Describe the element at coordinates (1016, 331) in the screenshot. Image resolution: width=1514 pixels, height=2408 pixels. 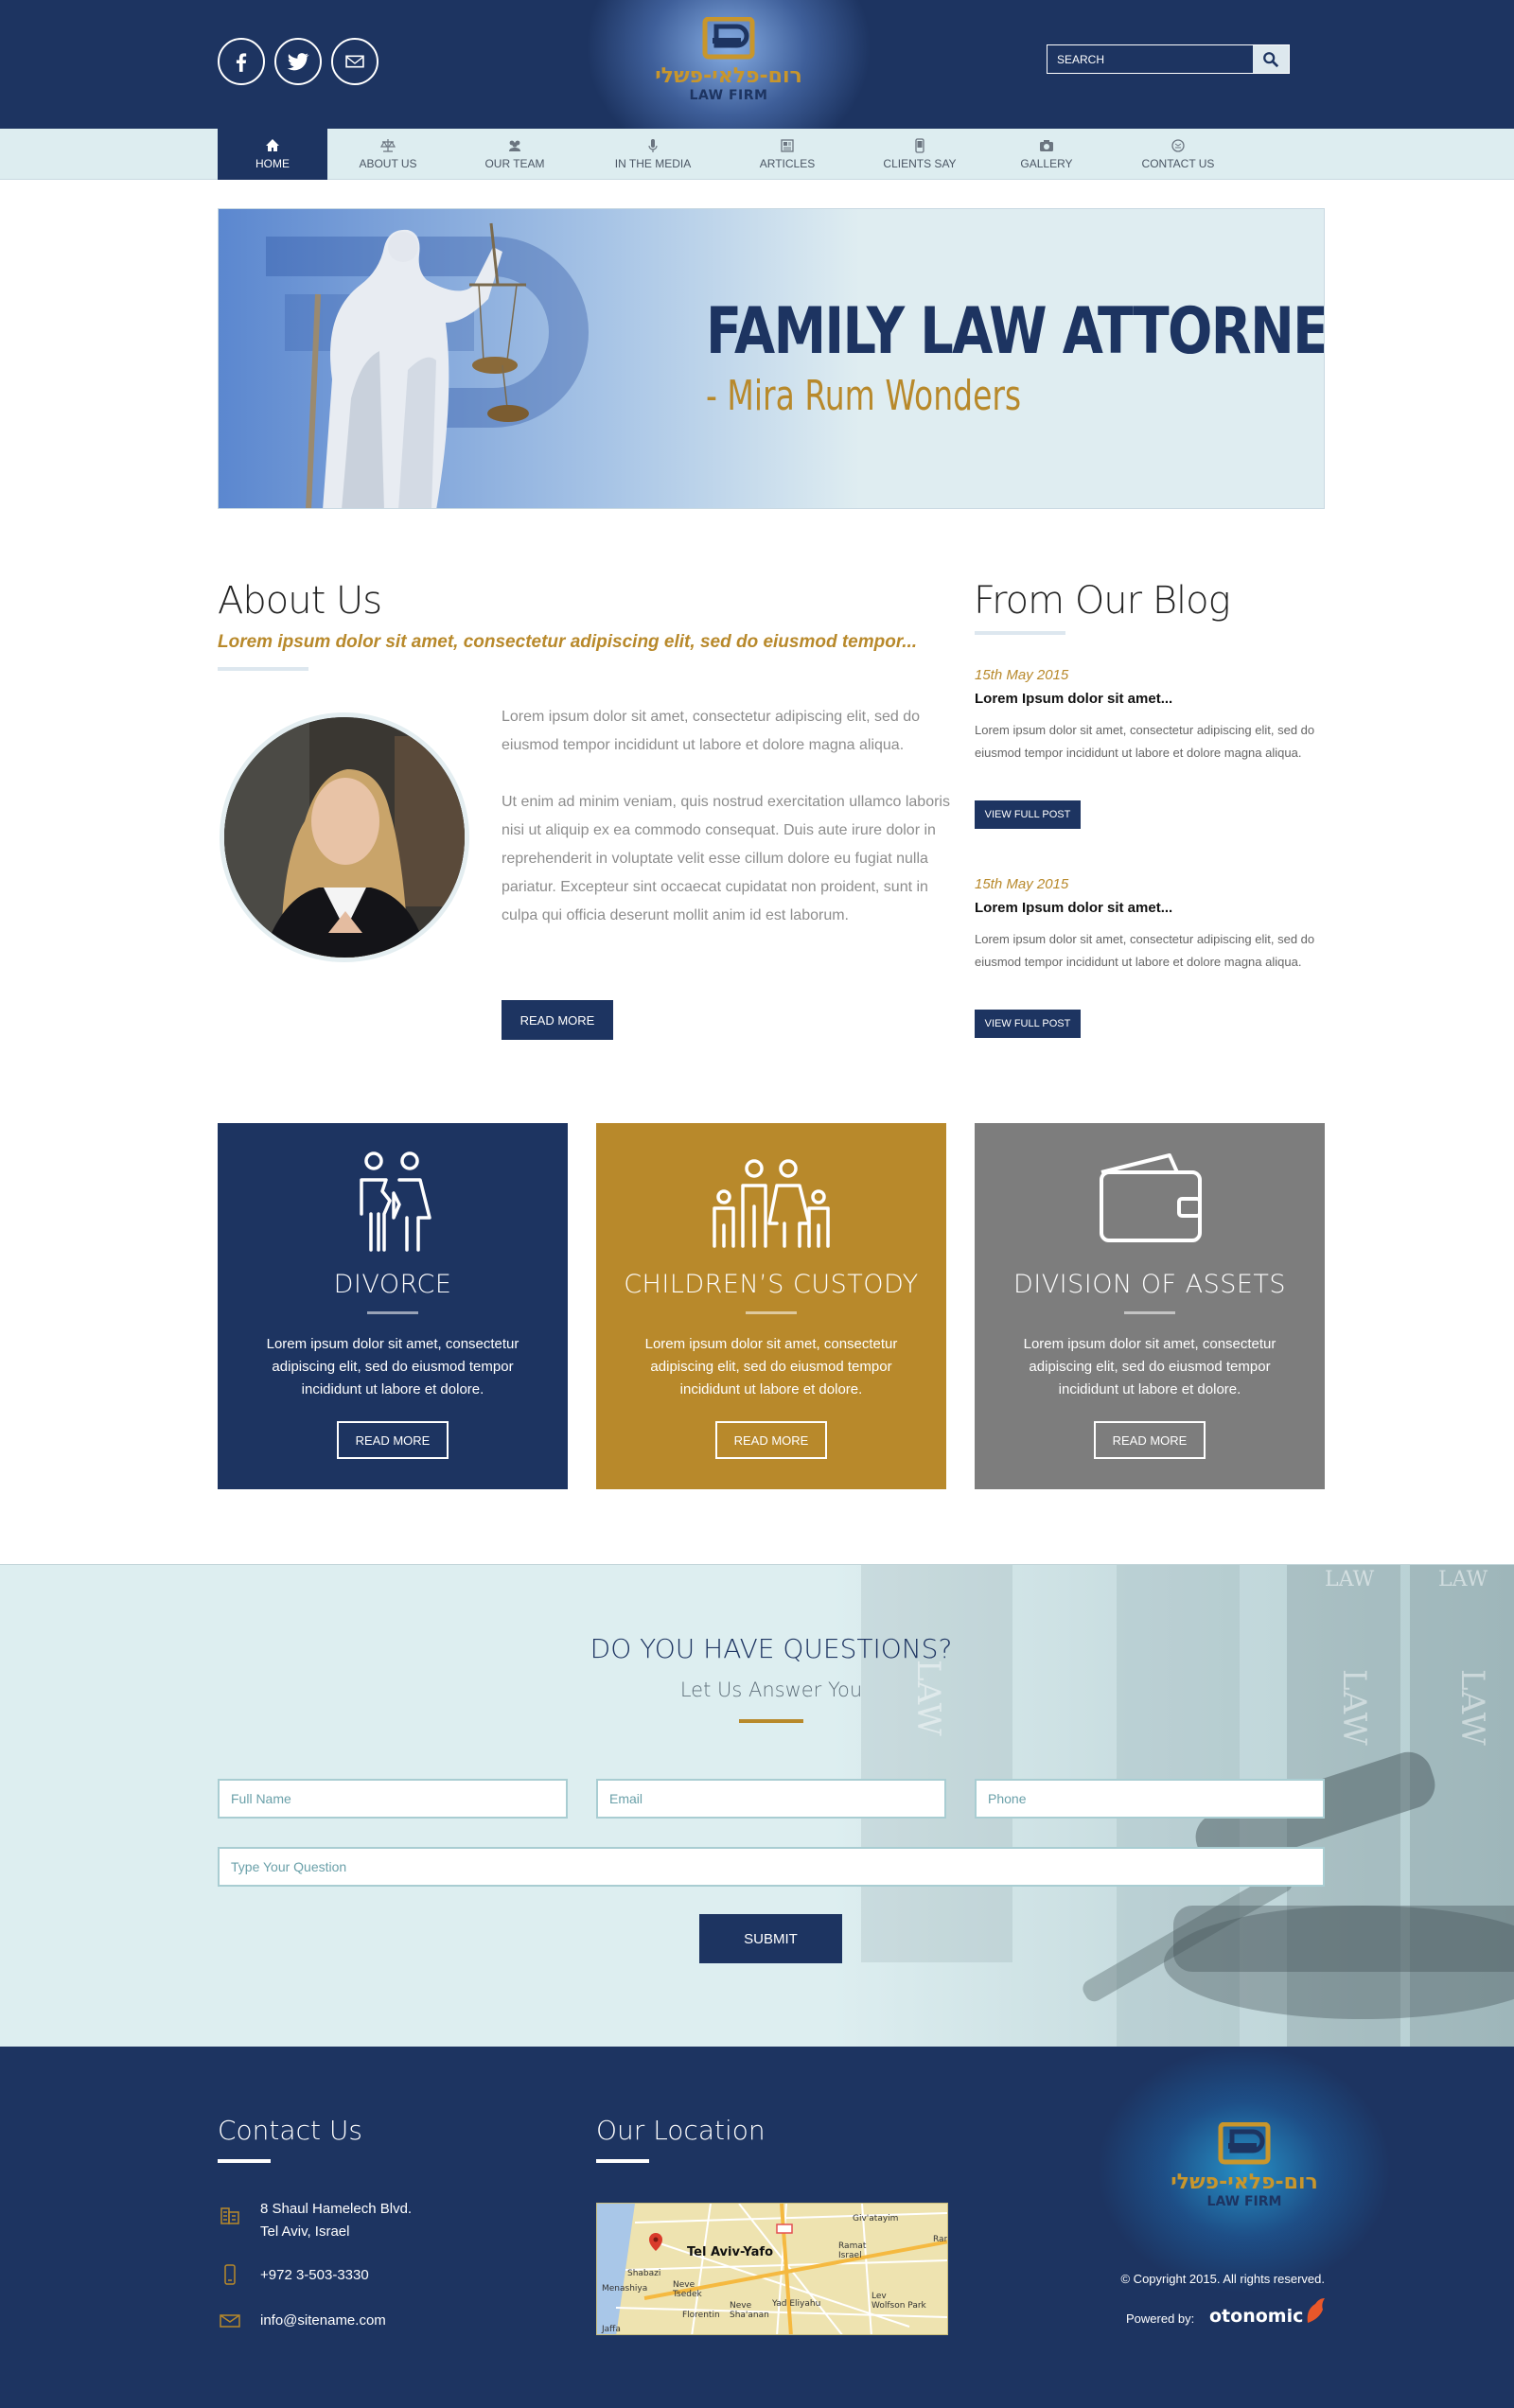
I see `hero-title: FAMILY LAW ATTORNEY` at that location.